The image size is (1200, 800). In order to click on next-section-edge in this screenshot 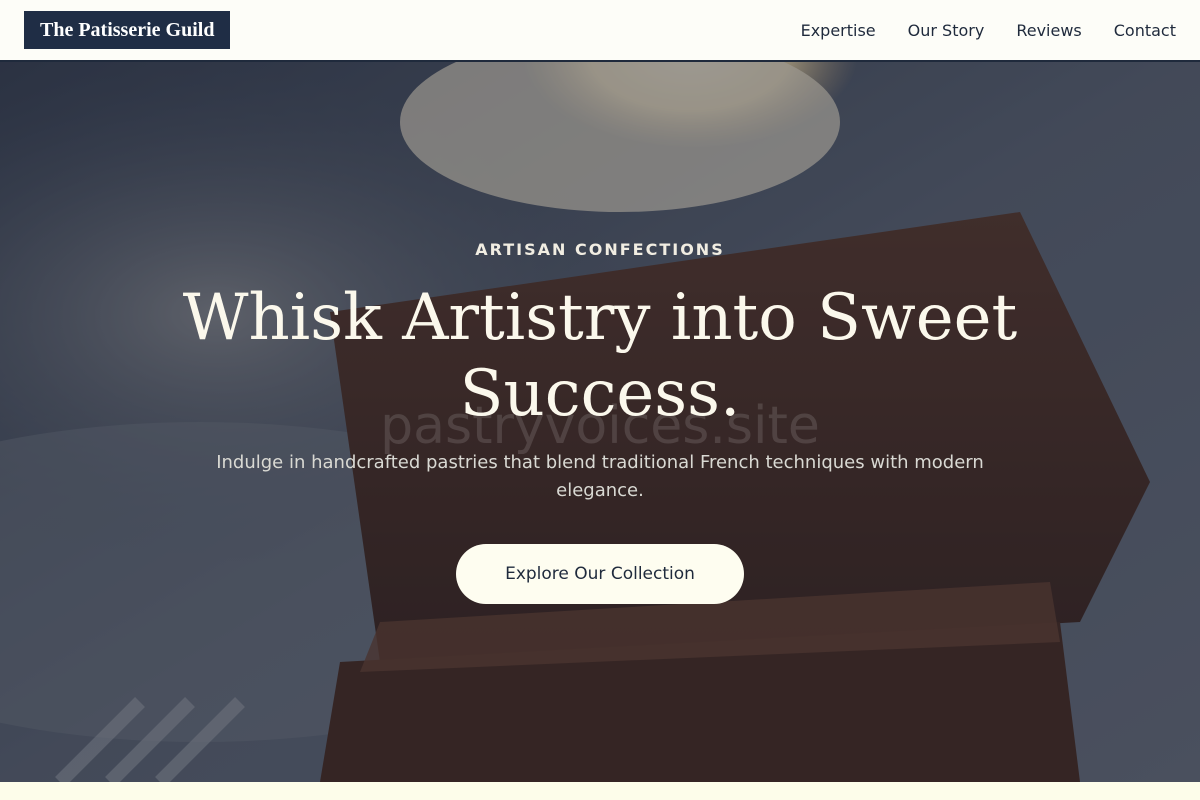, I will do `click(600, 791)`.